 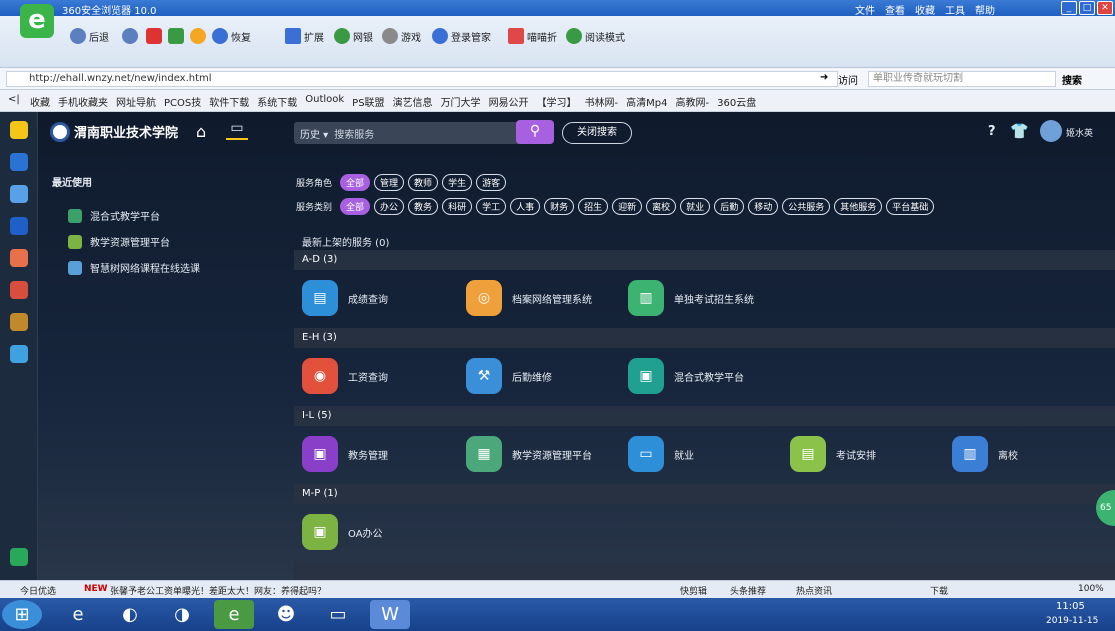 I want to click on category-chip: 公共服务, so click(x=806, y=206).